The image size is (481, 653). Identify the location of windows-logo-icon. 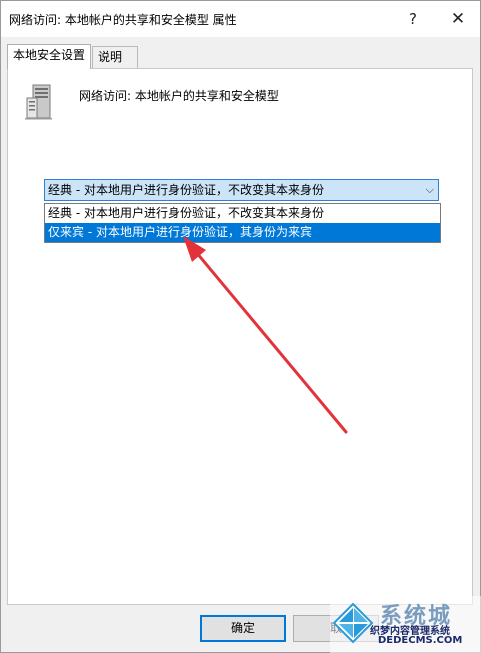
(353, 623).